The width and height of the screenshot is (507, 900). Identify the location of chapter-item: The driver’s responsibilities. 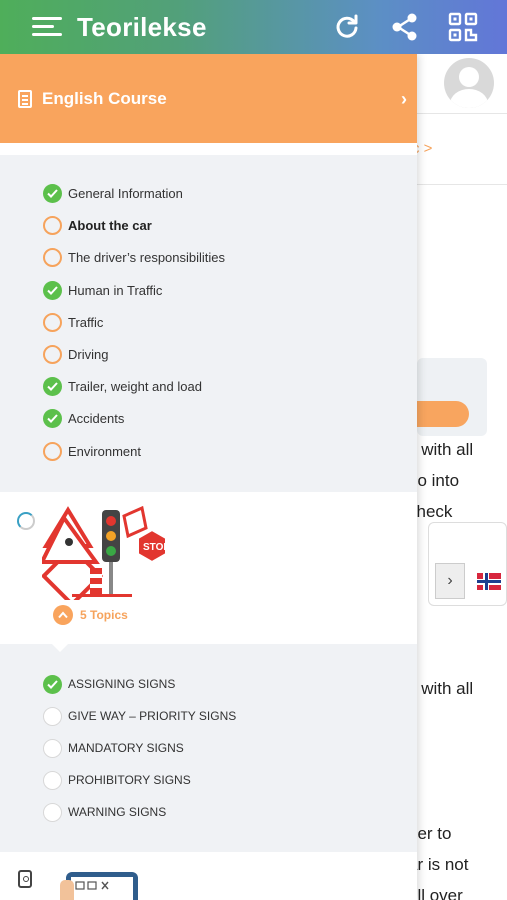
(134, 257).